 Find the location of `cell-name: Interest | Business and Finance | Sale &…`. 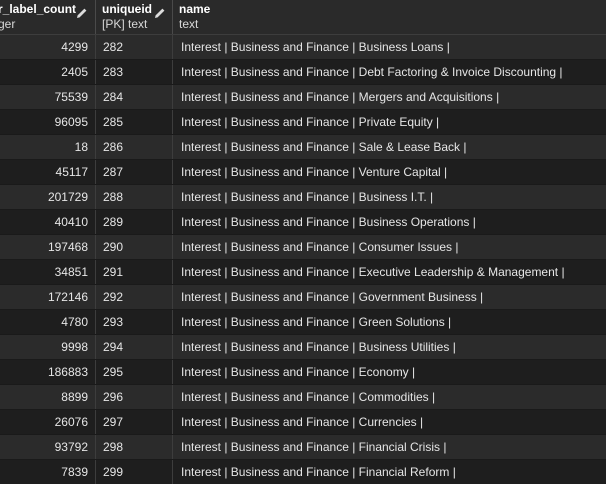

cell-name: Interest | Business and Finance | Sale &… is located at coordinates (389, 147).